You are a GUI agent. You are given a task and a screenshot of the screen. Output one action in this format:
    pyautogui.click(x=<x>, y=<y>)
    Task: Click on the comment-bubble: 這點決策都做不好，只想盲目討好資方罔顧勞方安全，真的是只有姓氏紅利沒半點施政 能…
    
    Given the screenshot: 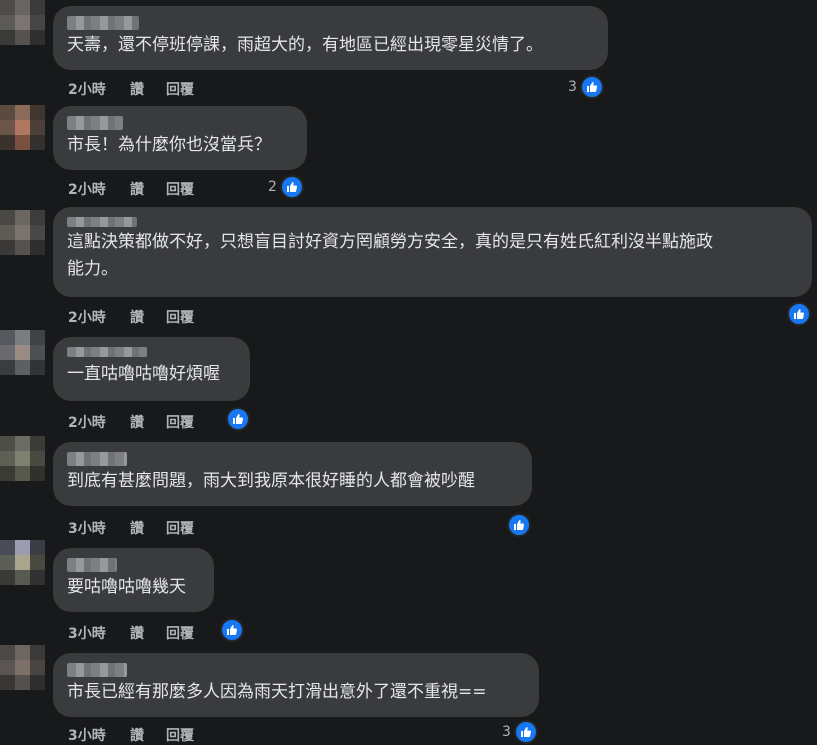 What is the action you would take?
    pyautogui.click(x=432, y=252)
    